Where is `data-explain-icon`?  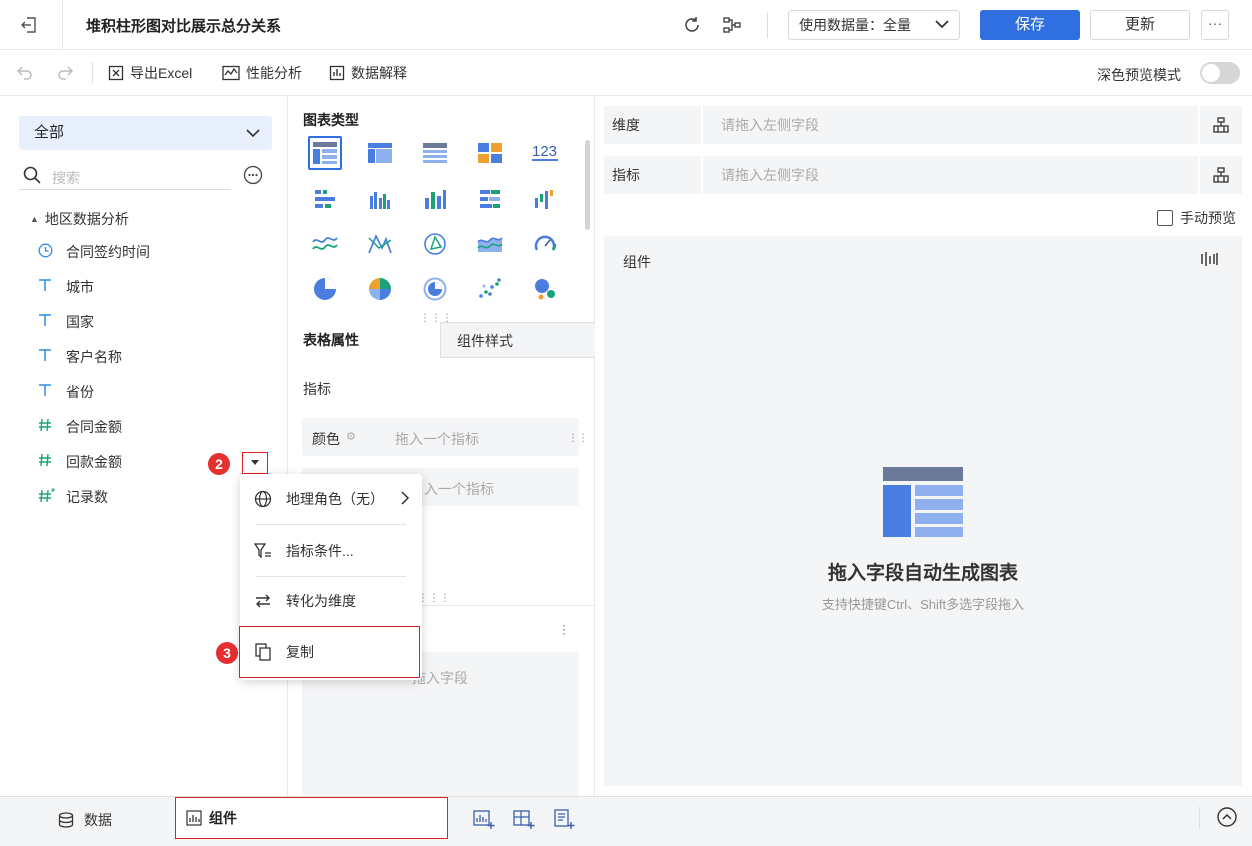
data-explain-icon is located at coordinates (337, 73).